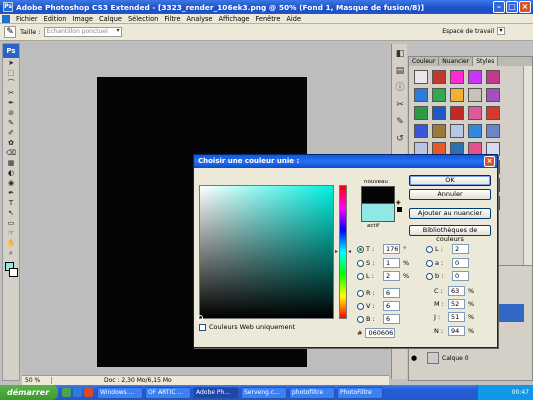 Image resolution: width=533 pixels, height=400 pixels. What do you see at coordinates (424, 61) in the screenshot?
I see `tab-couleur: Couleur` at bounding box center [424, 61].